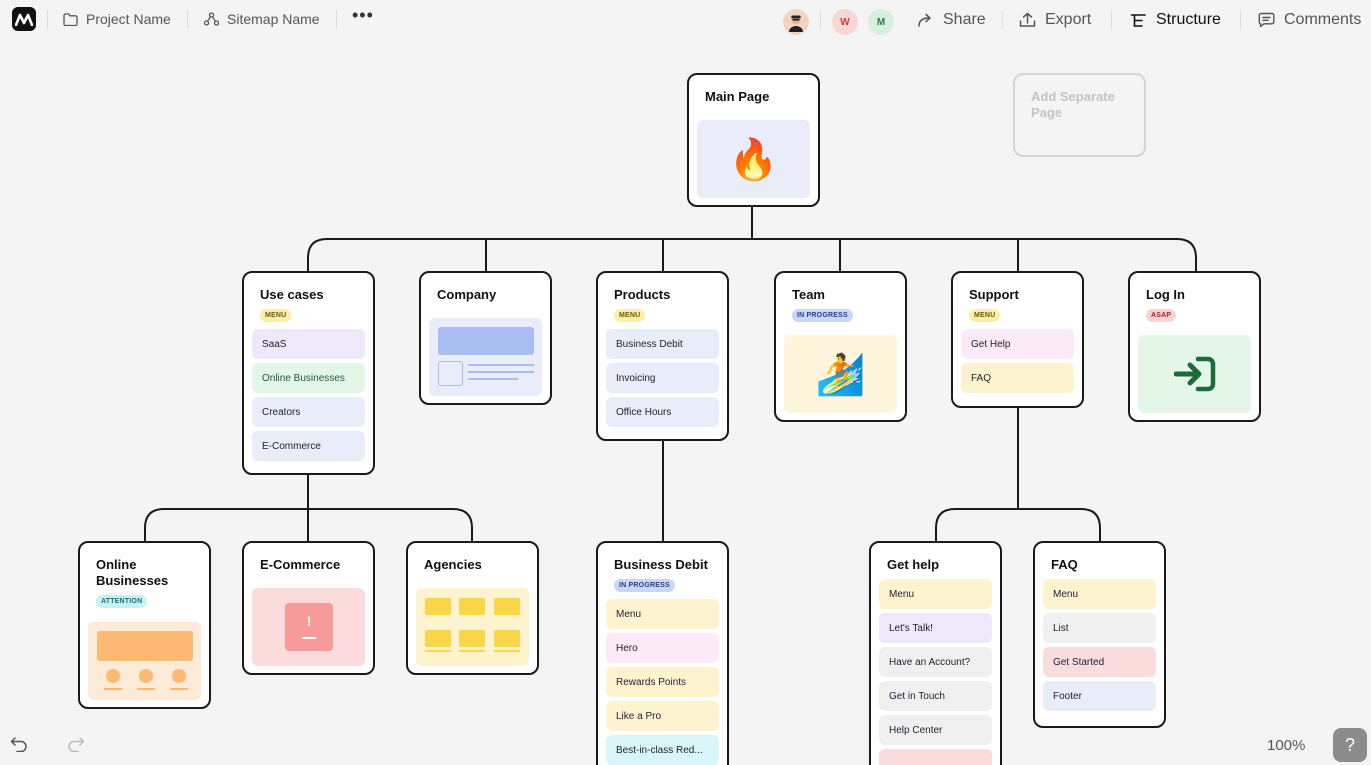 Image resolution: width=1371 pixels, height=765 pixels. I want to click on help-button: ?, so click(1350, 745).